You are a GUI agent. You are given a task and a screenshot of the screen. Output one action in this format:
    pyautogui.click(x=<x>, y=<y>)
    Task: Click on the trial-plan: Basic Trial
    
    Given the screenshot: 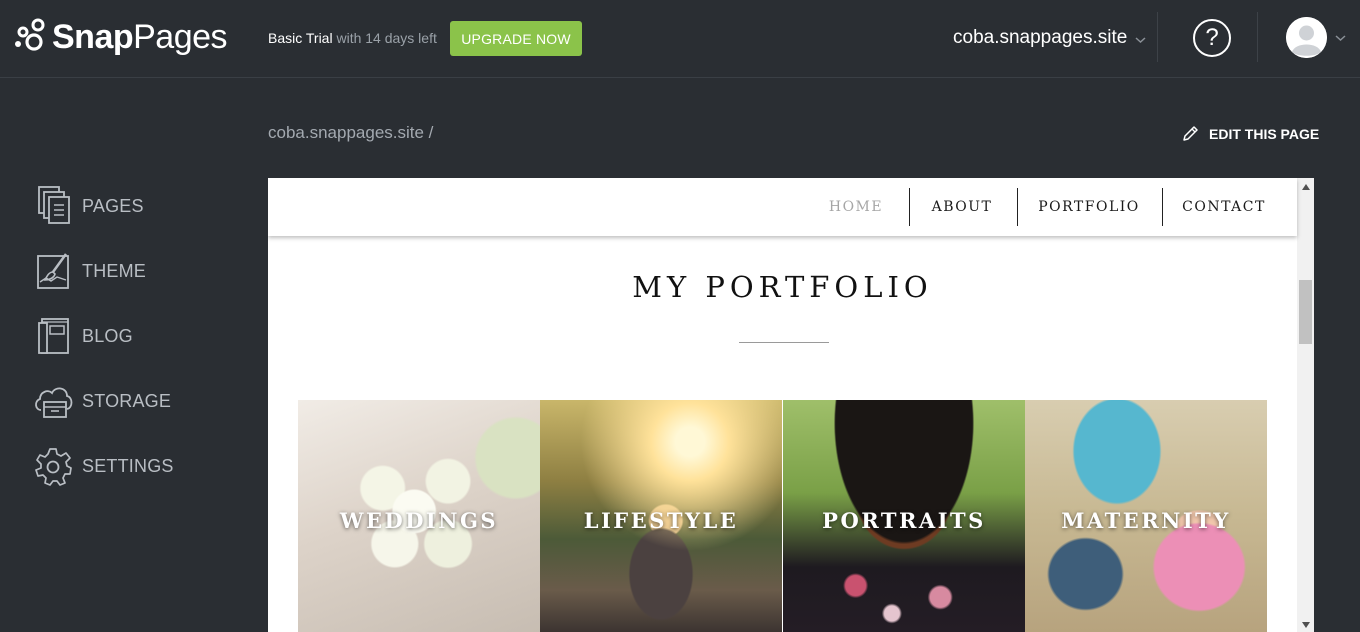 What is the action you would take?
    pyautogui.click(x=300, y=38)
    